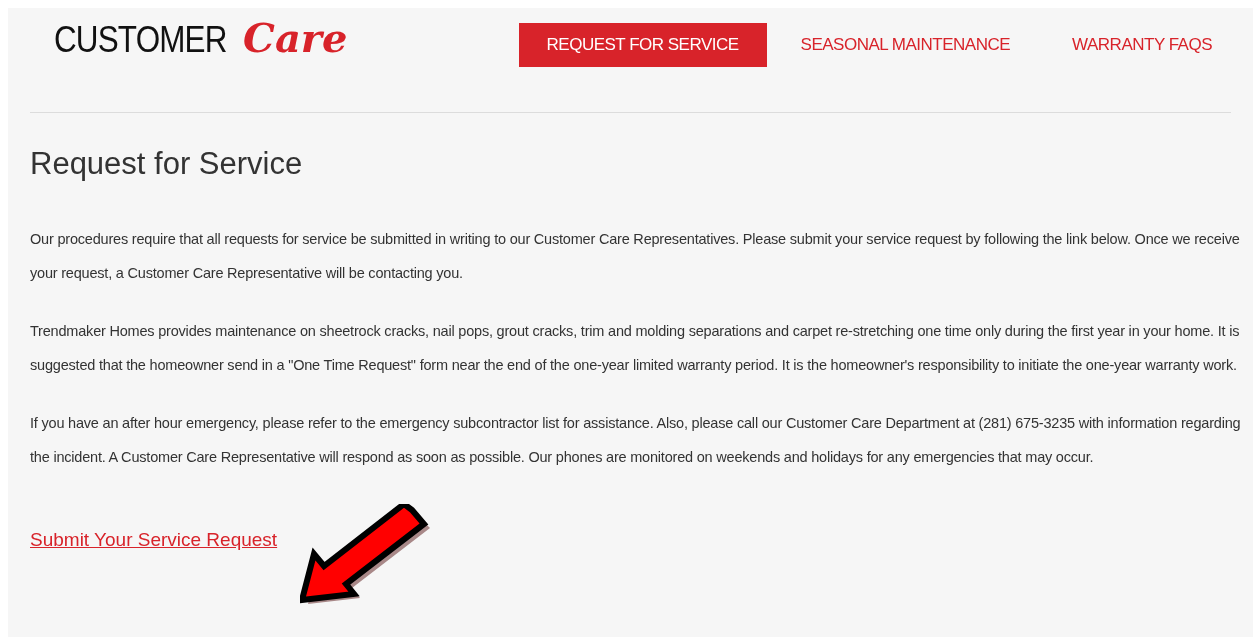 The width and height of the screenshot is (1253, 637). What do you see at coordinates (1142, 45) in the screenshot?
I see `nav-tab: WARRANTY FAQS` at bounding box center [1142, 45].